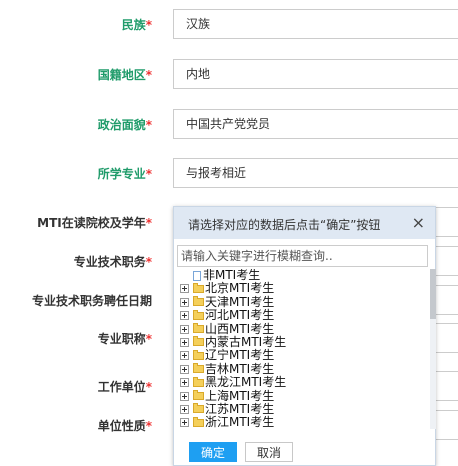 The width and height of the screenshot is (458, 466). Describe the element at coordinates (240, 395) in the screenshot. I see `tree-item-label: 上海MTI考生` at that location.